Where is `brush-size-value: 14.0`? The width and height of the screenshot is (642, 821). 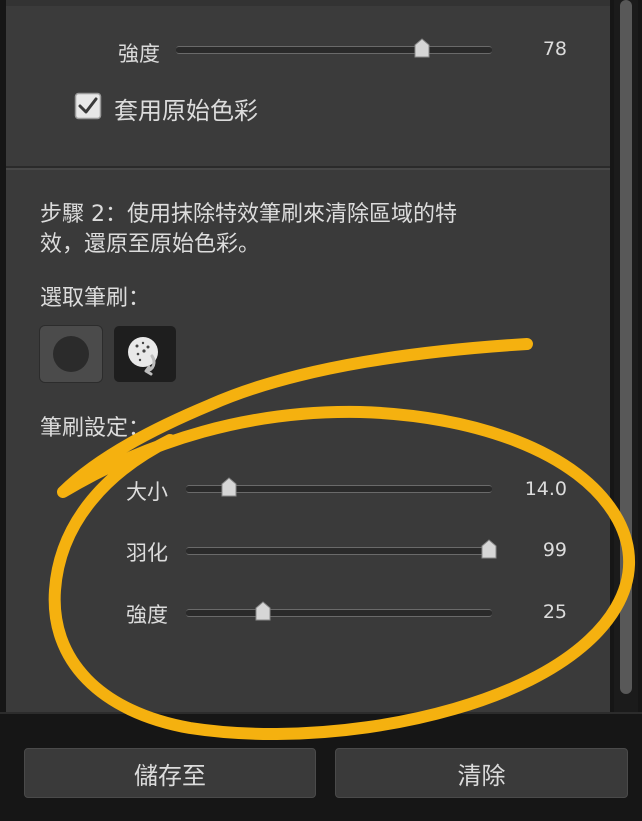 brush-size-value: 14.0 is located at coordinates (545, 489).